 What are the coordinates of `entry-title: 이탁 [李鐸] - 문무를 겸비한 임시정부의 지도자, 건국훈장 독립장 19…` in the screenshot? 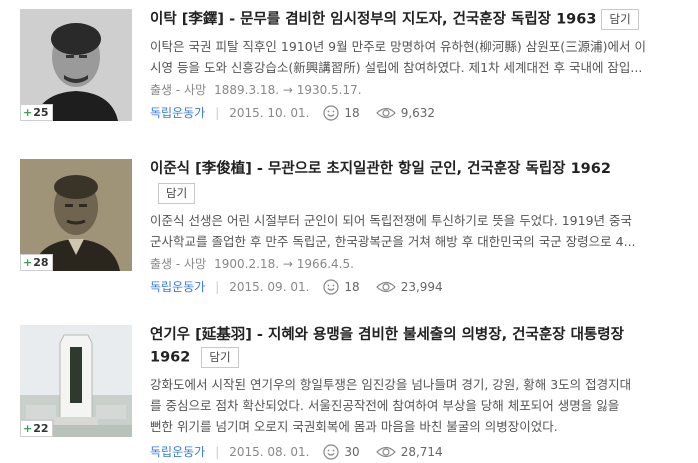 It's located at (420, 19).